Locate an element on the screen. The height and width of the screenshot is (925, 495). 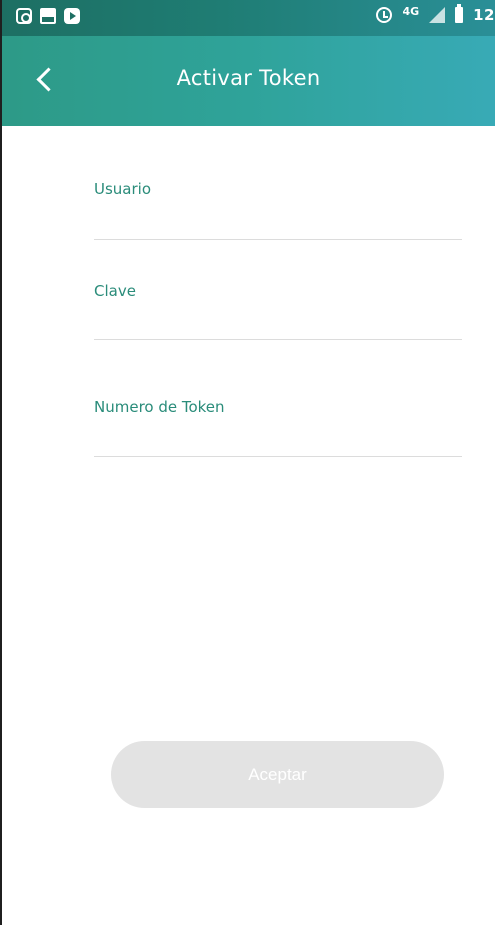
app-bar: Activar Token is located at coordinates (248, 81).